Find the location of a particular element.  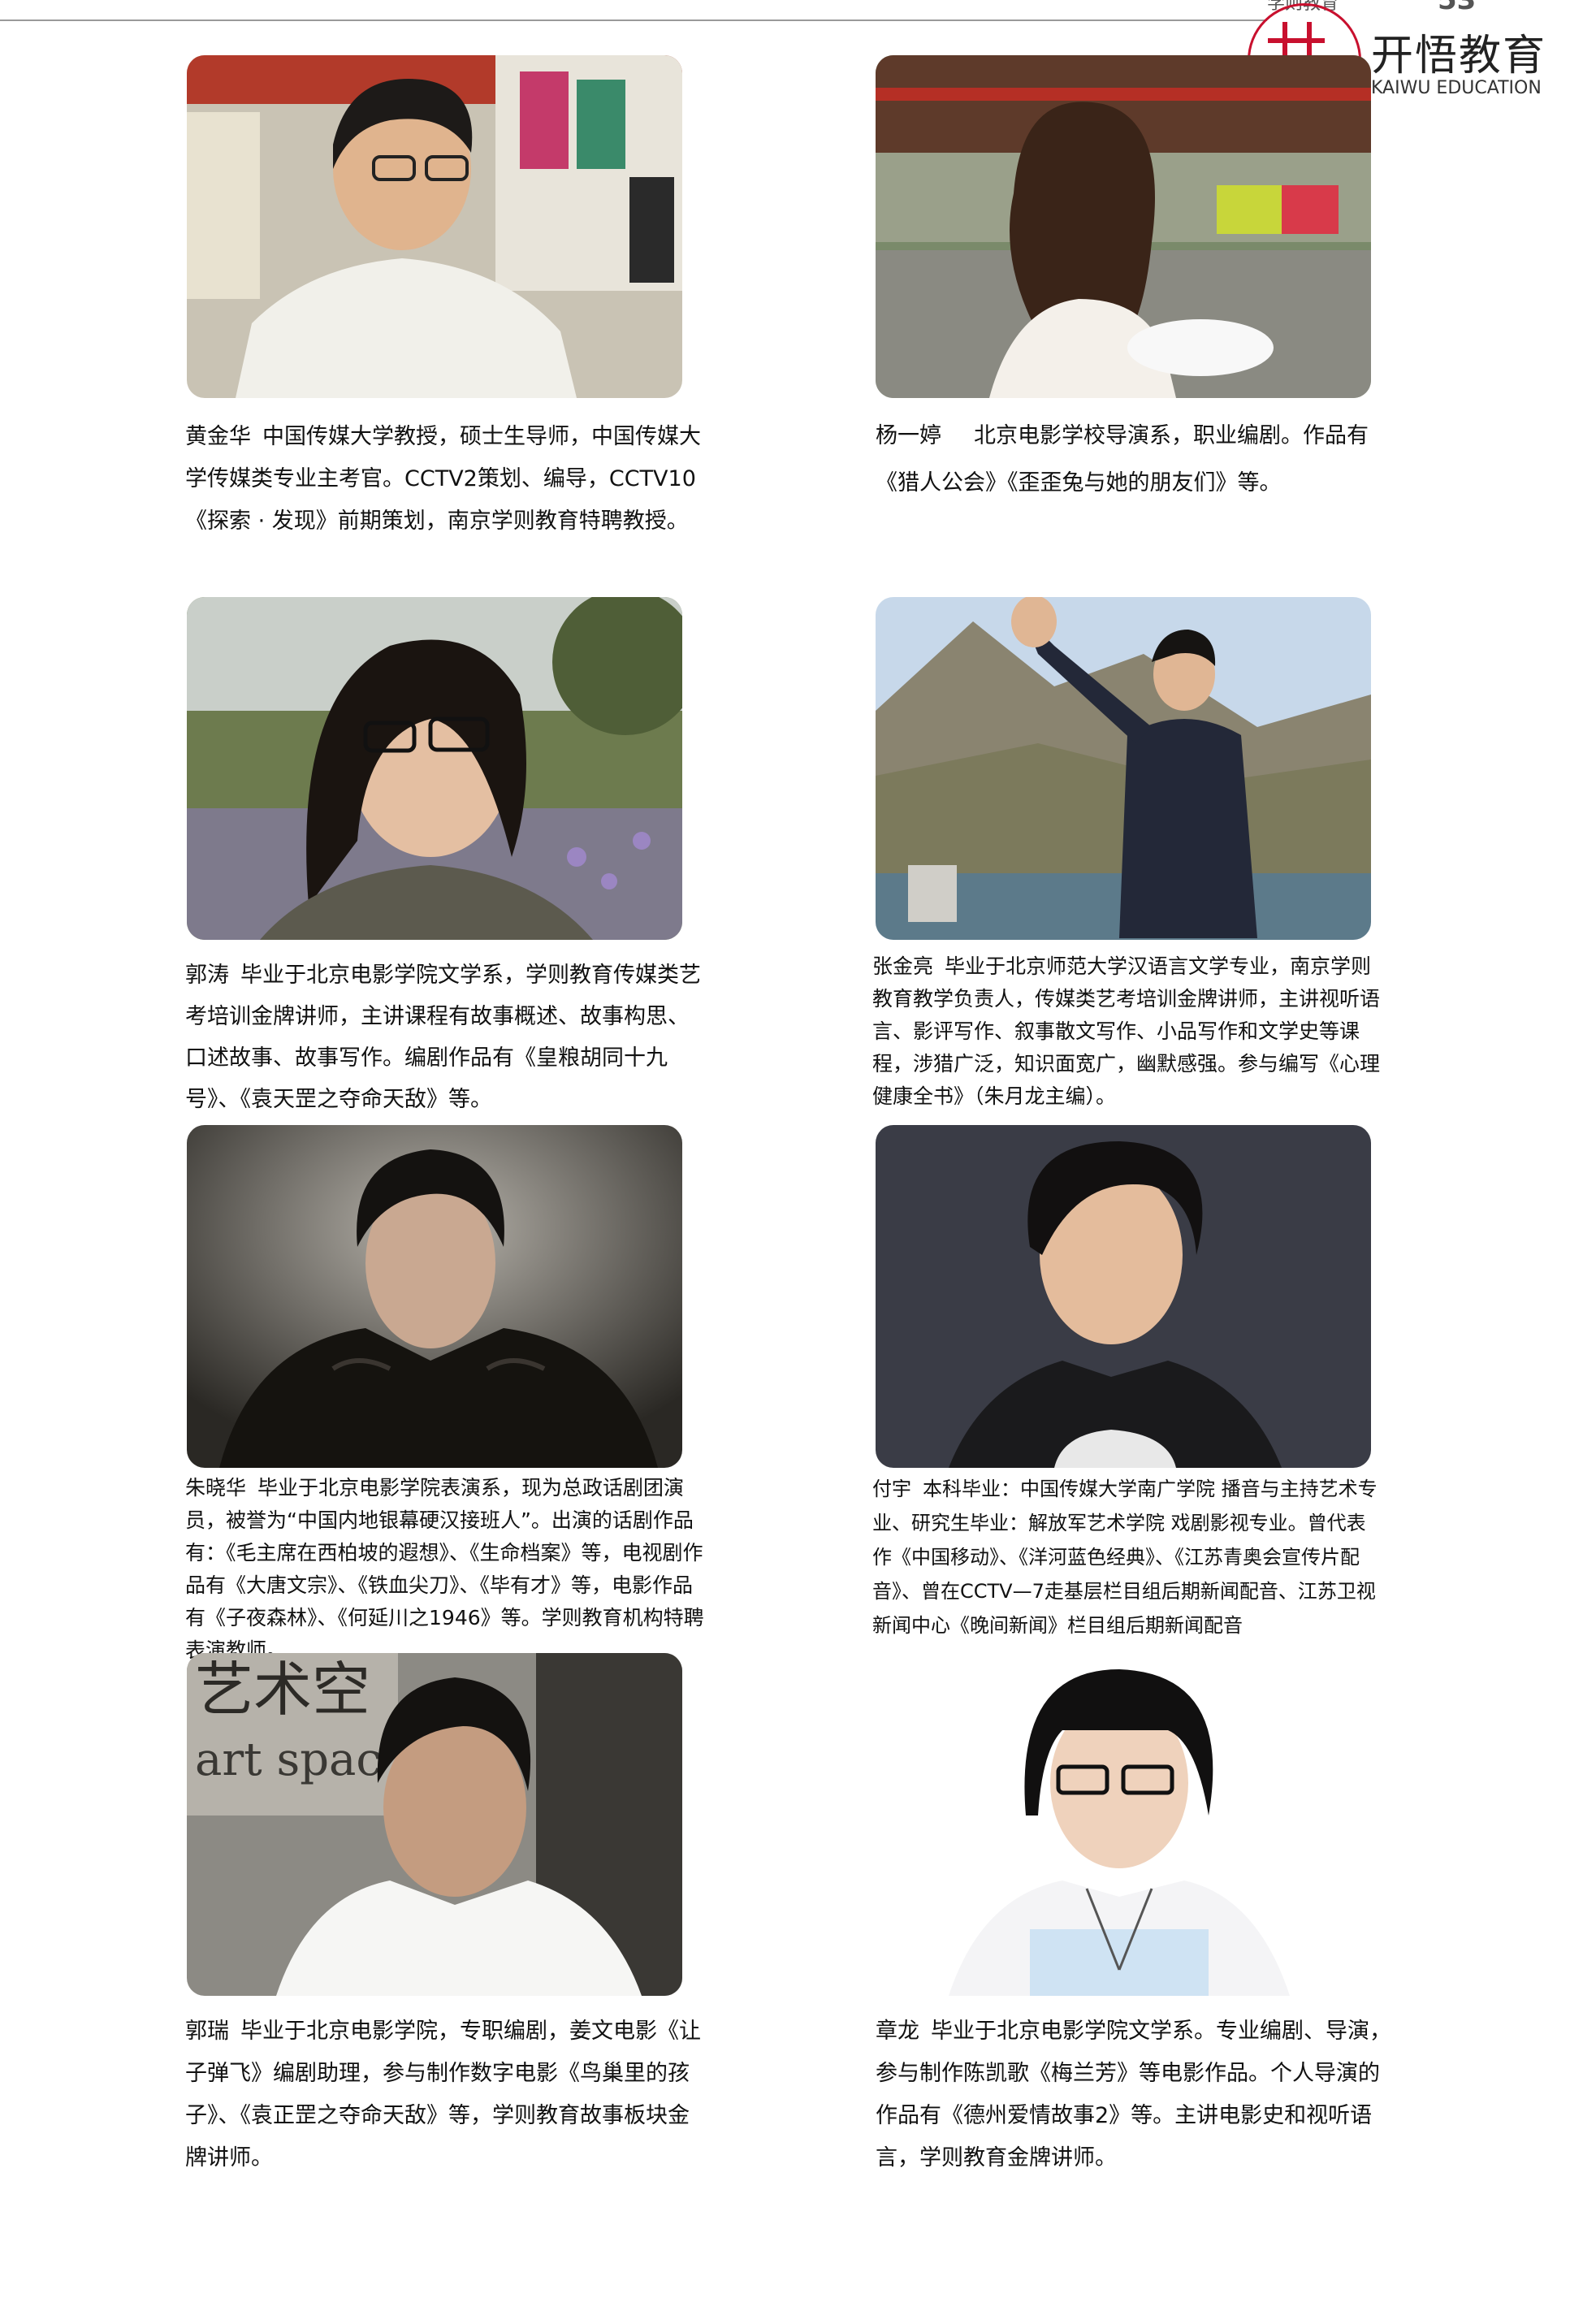

logo-text-en: KAIWU EDUCATION is located at coordinates (1456, 88).